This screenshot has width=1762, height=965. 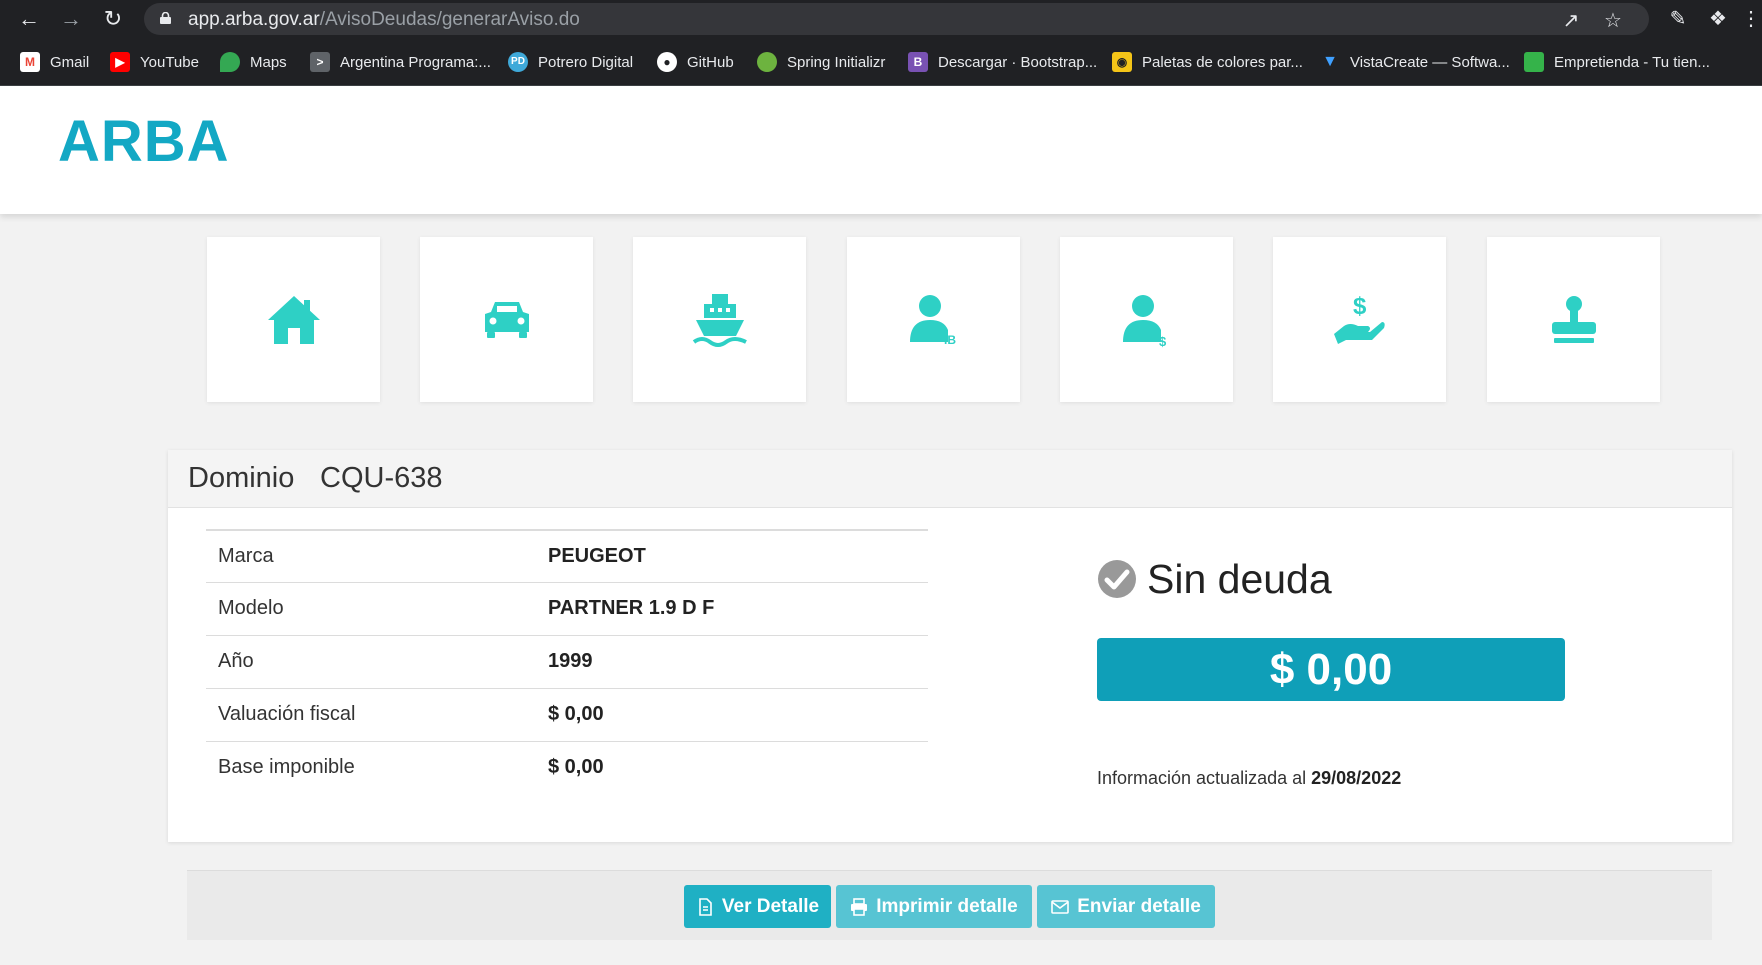 What do you see at coordinates (113, 19) in the screenshot?
I see `reload-icon: ↻` at bounding box center [113, 19].